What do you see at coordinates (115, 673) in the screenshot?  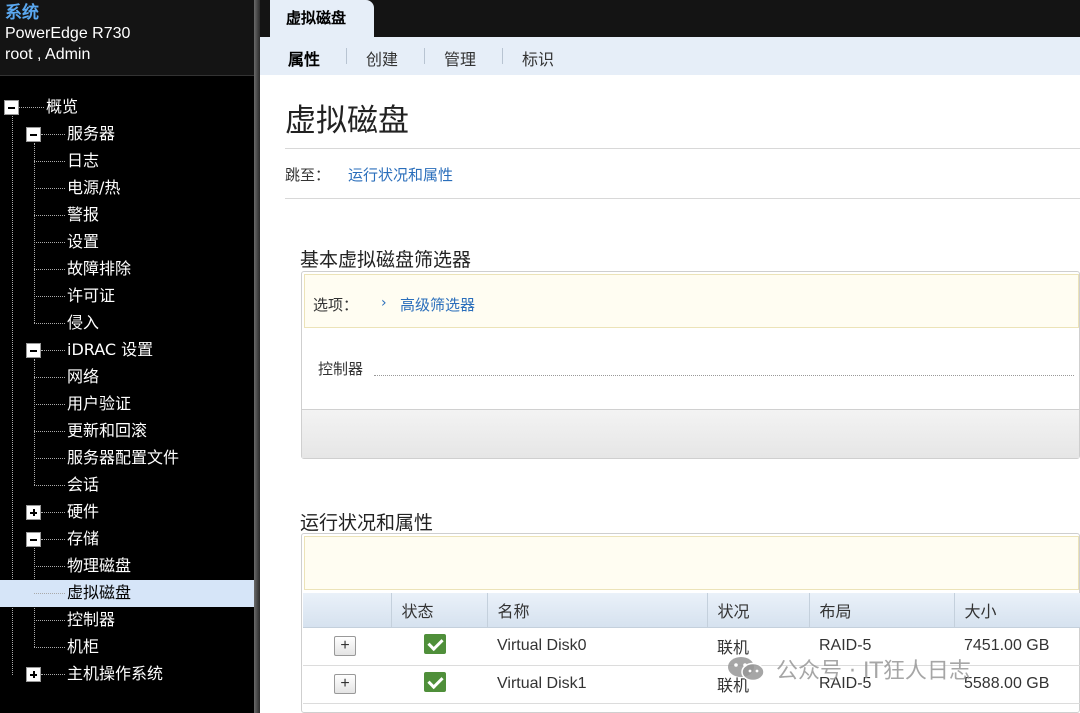 I see `tree-item-label: 主机操作系统` at bounding box center [115, 673].